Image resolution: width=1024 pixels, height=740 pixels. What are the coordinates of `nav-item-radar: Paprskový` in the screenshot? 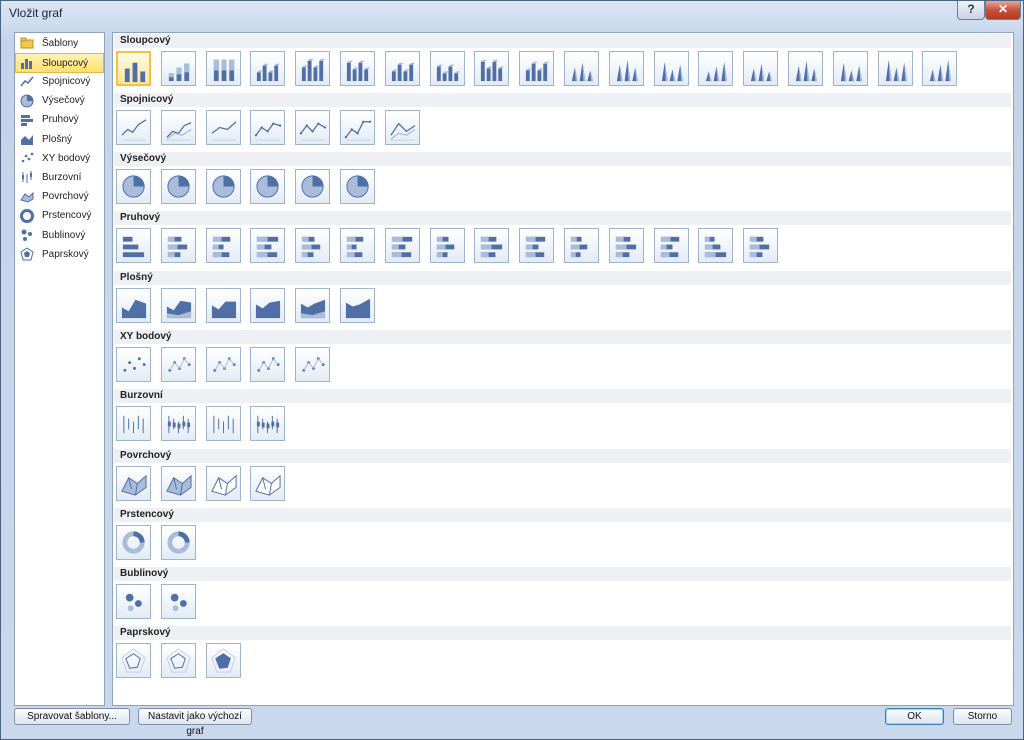 It's located at (59, 254).